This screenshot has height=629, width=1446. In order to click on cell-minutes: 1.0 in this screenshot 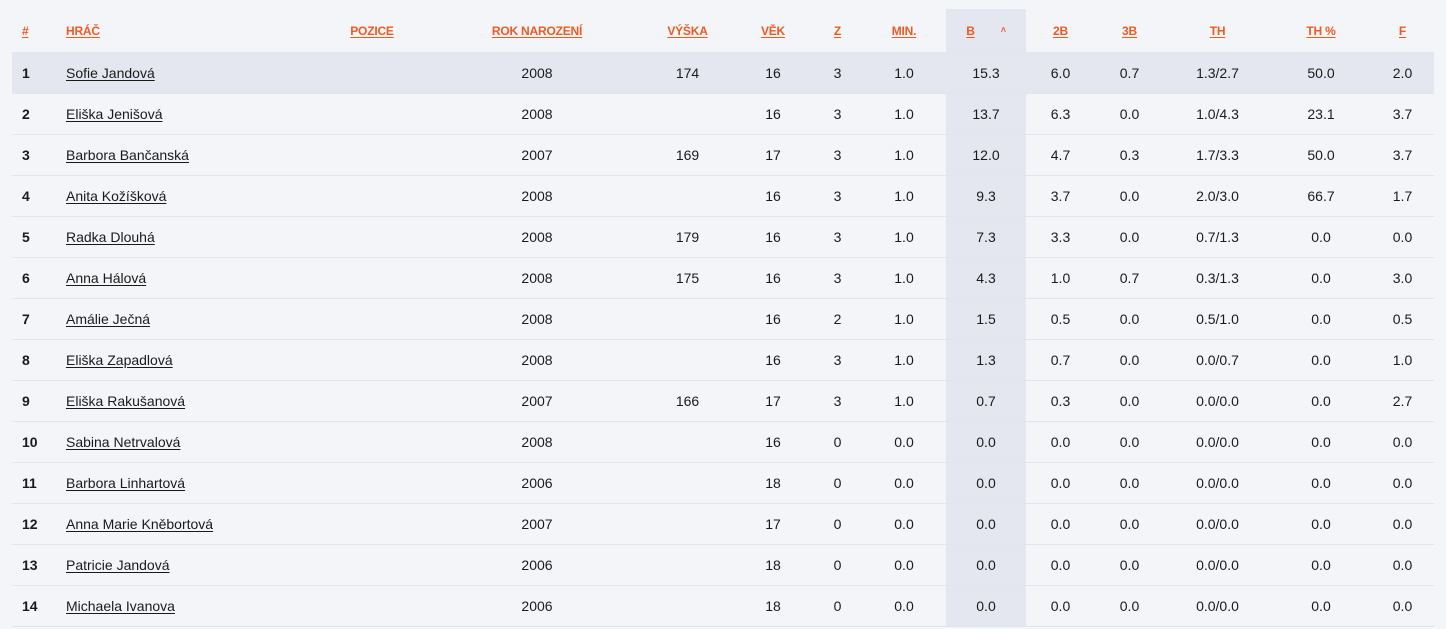, I will do `click(904, 196)`.